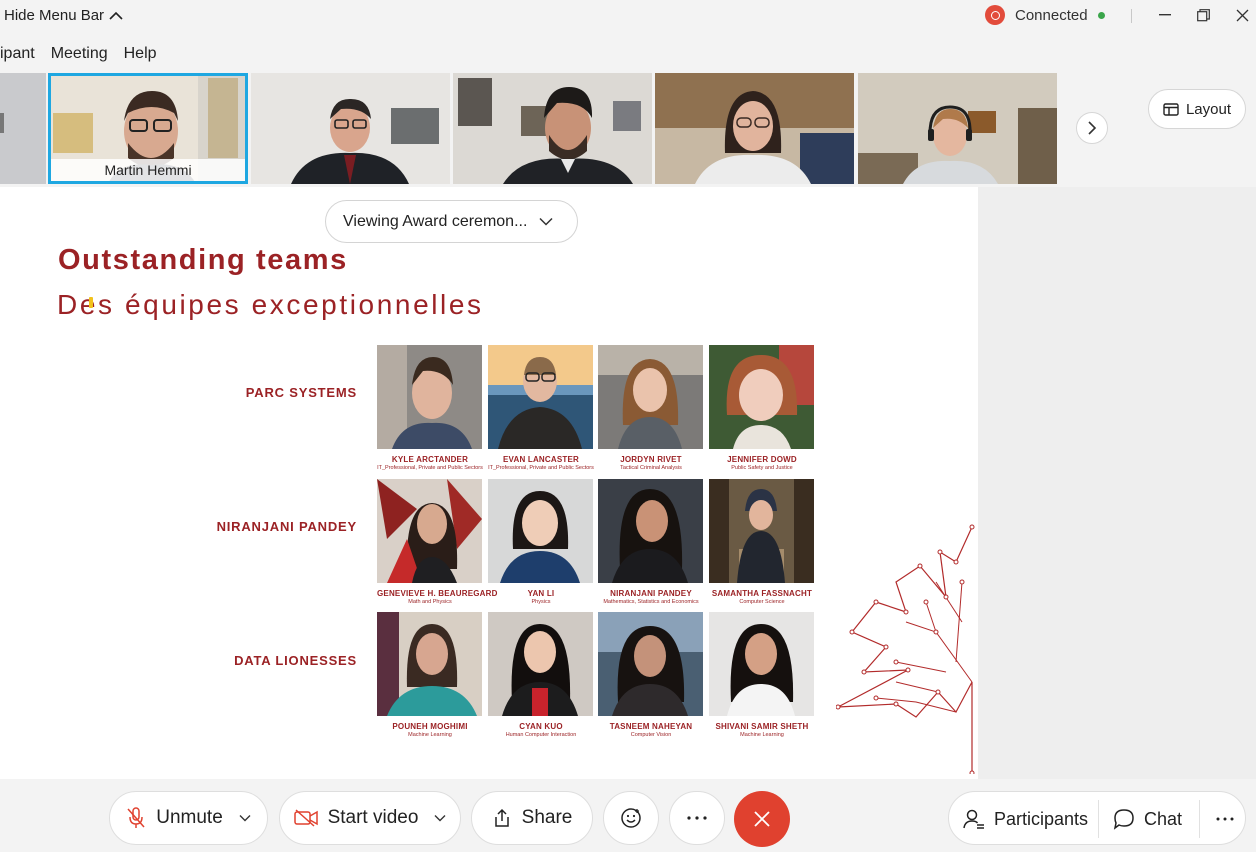 The width and height of the screenshot is (1256, 852). I want to click on participants-label: Participants, so click(1041, 818).